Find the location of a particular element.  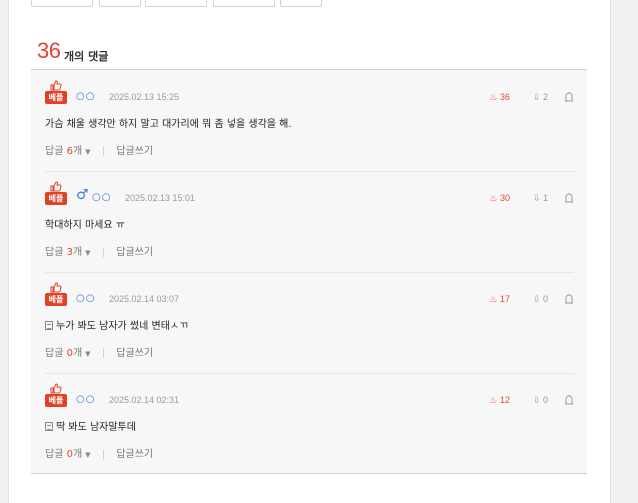

like-button: ♨ 36 is located at coordinates (499, 97).